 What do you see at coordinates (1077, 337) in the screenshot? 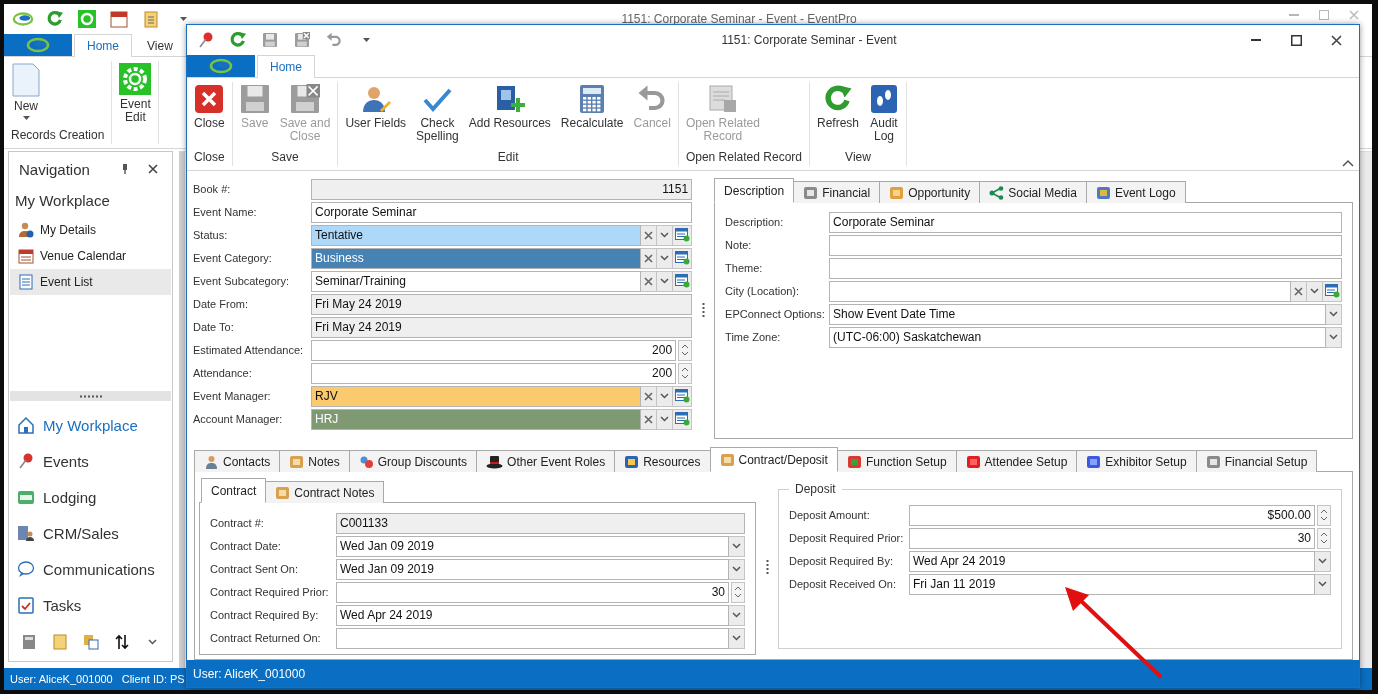
I see `dropdown-field: (UTC-06:00) Saskatchewan` at bounding box center [1077, 337].